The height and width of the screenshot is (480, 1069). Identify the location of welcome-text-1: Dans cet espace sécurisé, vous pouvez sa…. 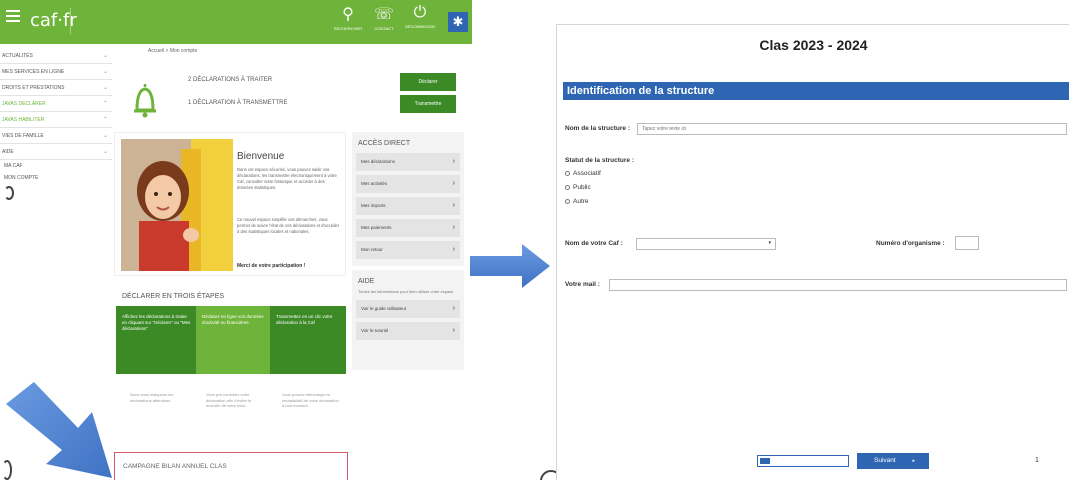
(287, 178).